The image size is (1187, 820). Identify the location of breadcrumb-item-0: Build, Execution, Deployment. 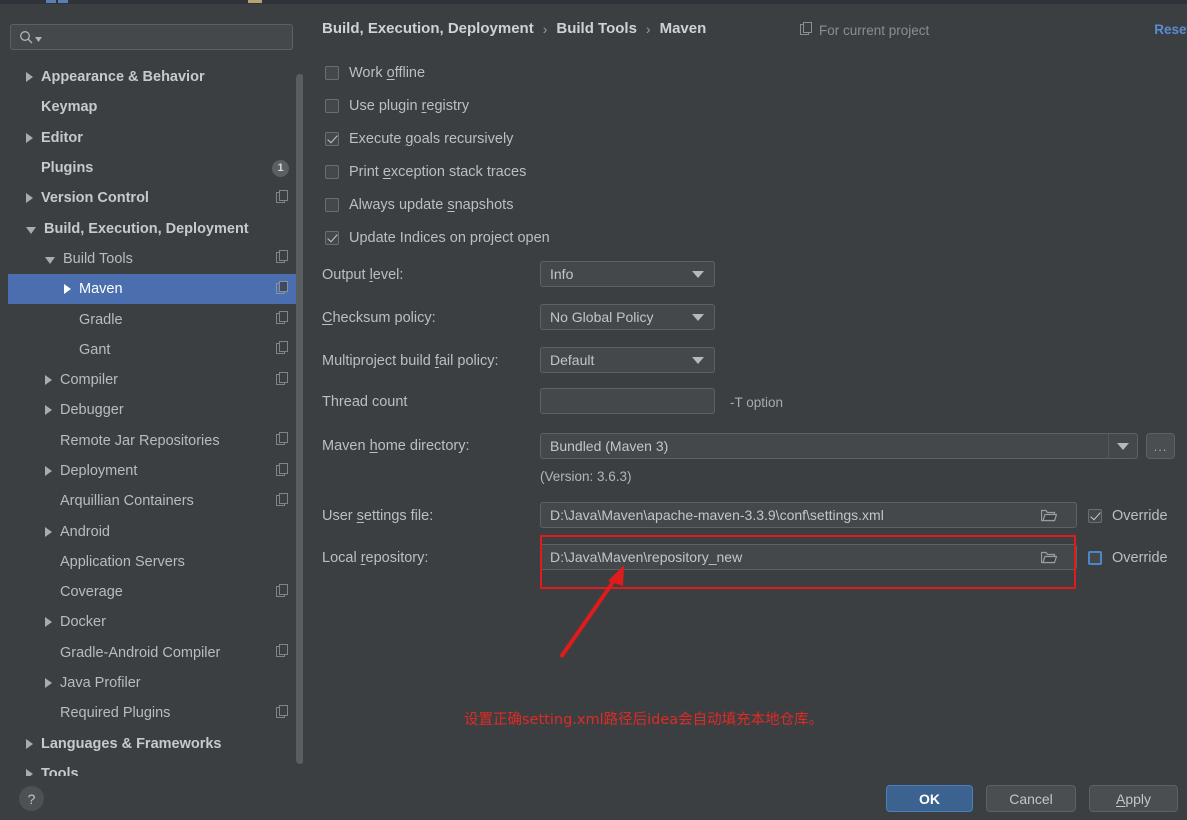
(428, 28).